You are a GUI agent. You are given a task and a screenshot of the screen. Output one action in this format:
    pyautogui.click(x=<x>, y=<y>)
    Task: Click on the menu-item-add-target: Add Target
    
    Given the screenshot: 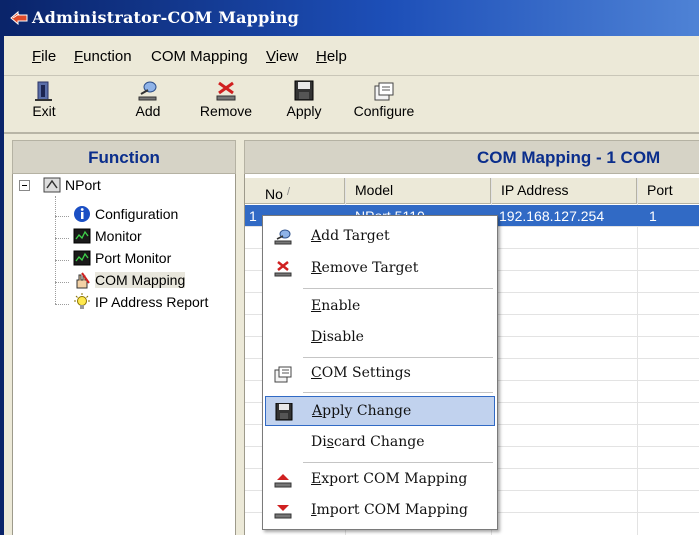 What is the action you would take?
    pyautogui.click(x=380, y=237)
    